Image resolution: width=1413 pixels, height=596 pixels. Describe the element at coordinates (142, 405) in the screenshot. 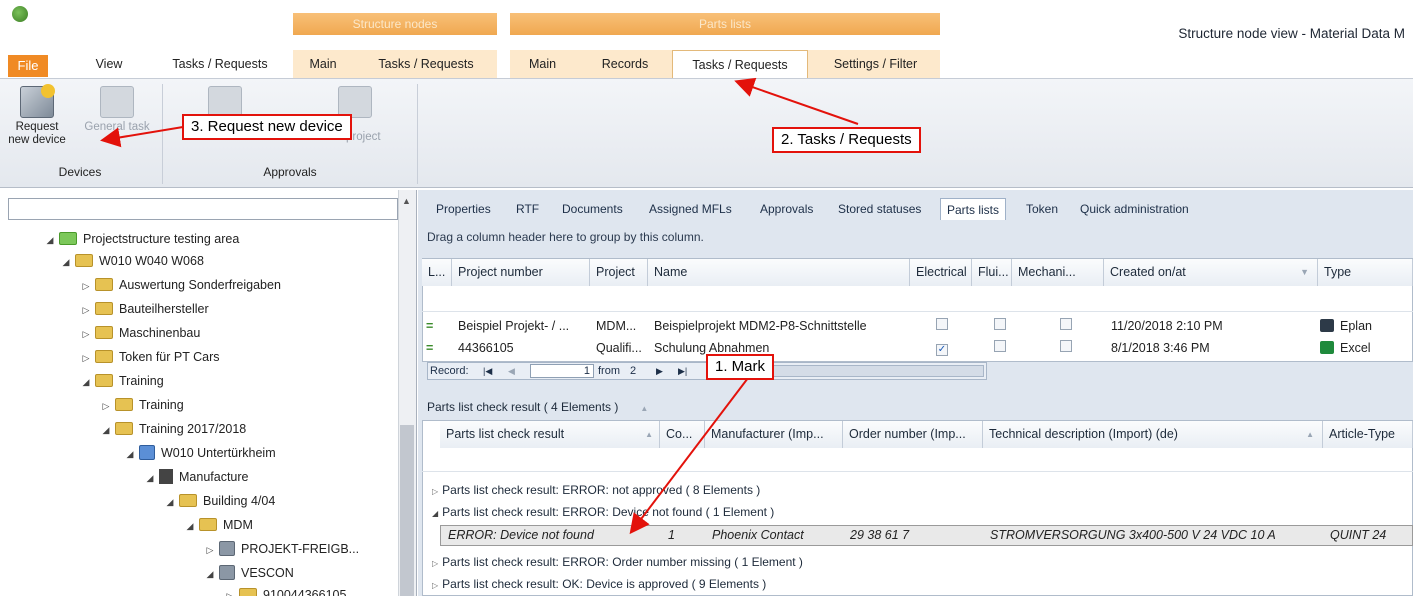

I see `tree-node: ▷ Training` at that location.